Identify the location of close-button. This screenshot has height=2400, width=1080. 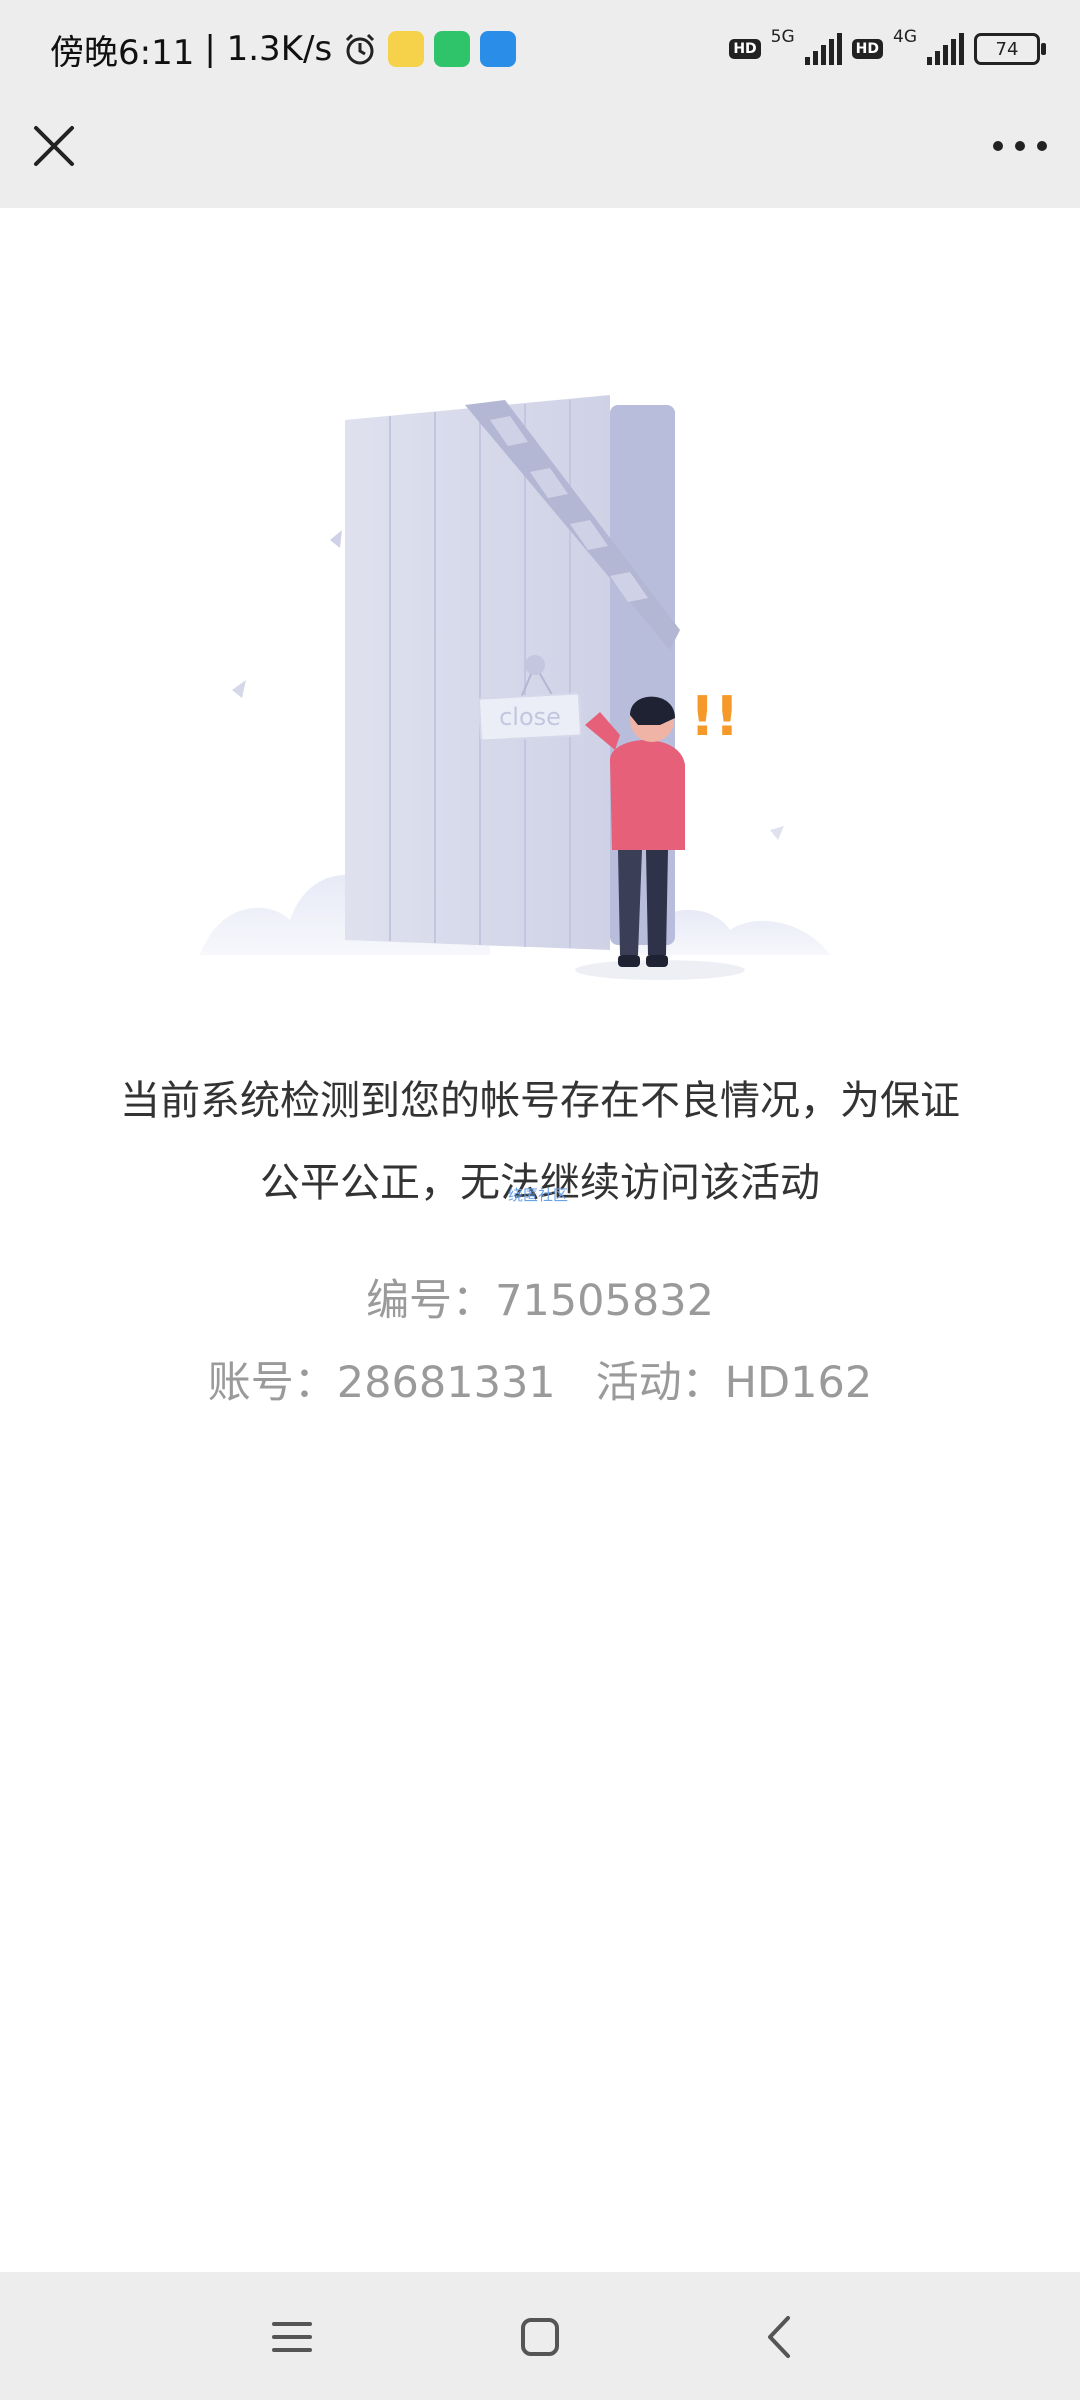
(54, 146).